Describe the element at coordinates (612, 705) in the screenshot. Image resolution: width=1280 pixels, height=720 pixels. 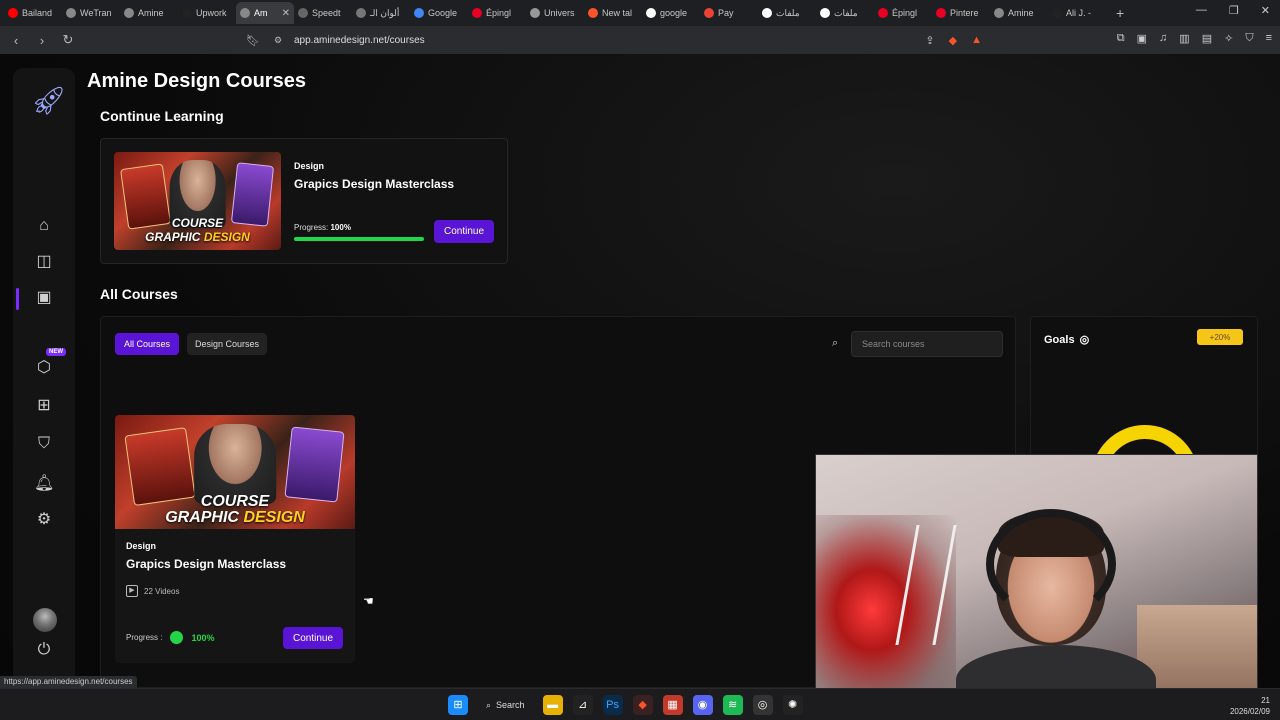
I see `photoshop-icon: Ps` at that location.